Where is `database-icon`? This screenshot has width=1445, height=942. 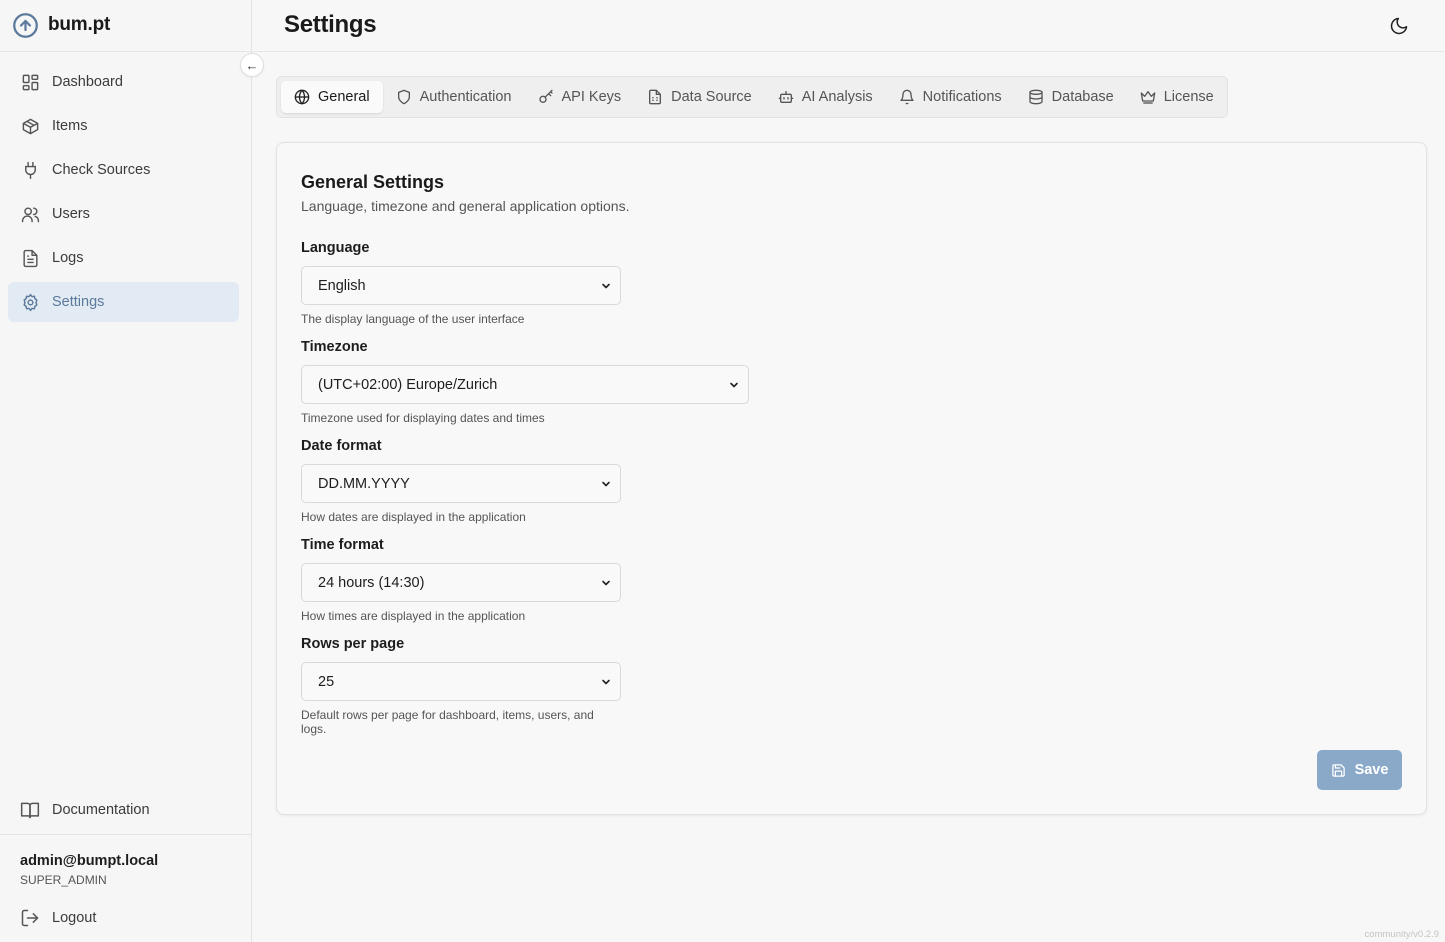 database-icon is located at coordinates (1036, 97).